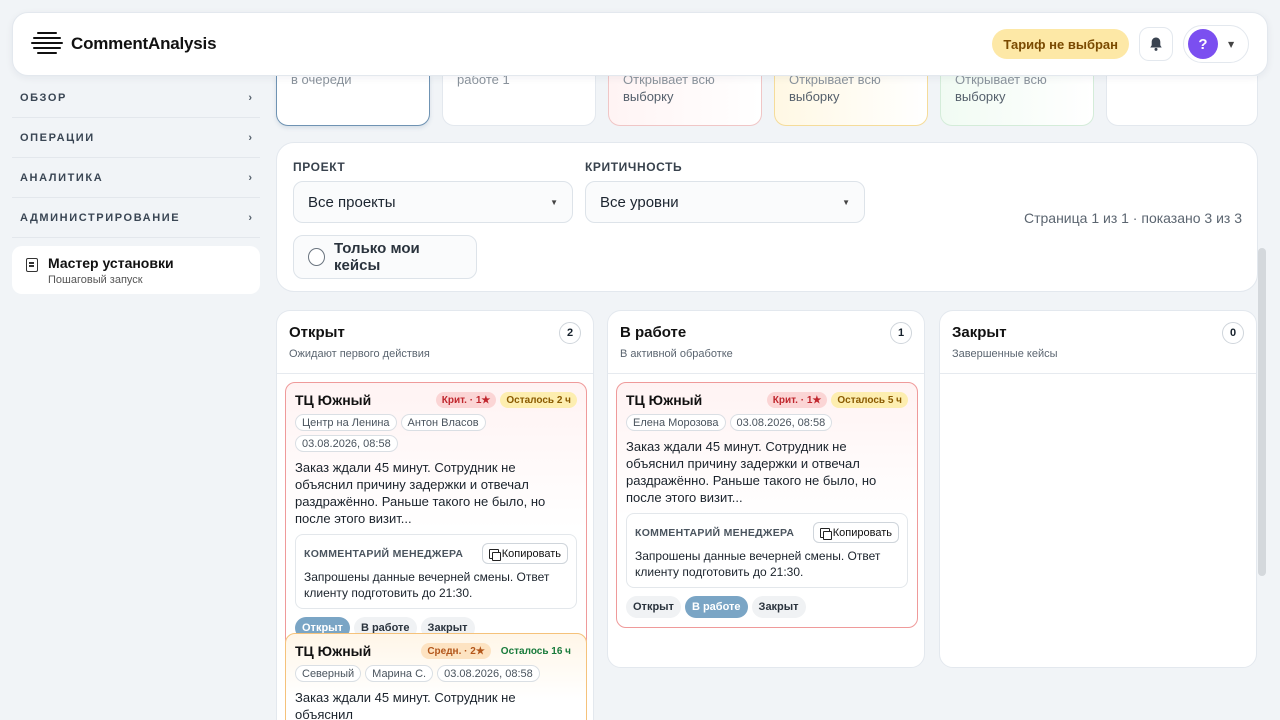 Image resolution: width=1280 pixels, height=720 pixels. What do you see at coordinates (1060, 44) in the screenshot?
I see `tariff-badge: Тариф не выбран` at bounding box center [1060, 44].